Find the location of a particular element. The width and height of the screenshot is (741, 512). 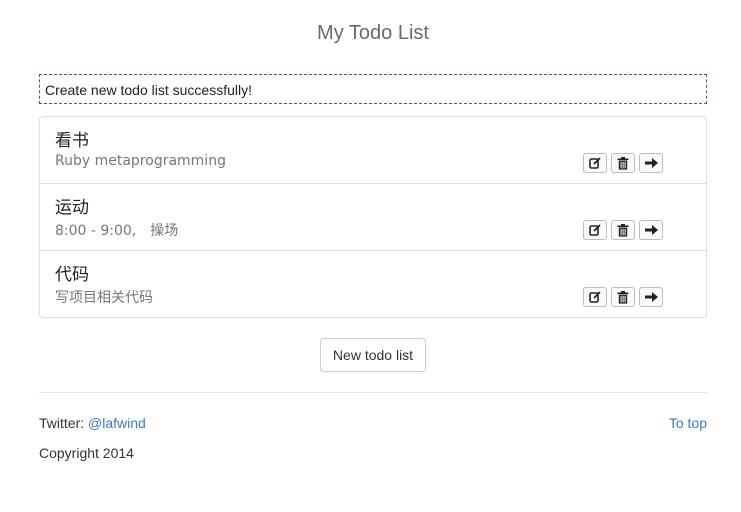

todo-title: 运动 is located at coordinates (72, 208).